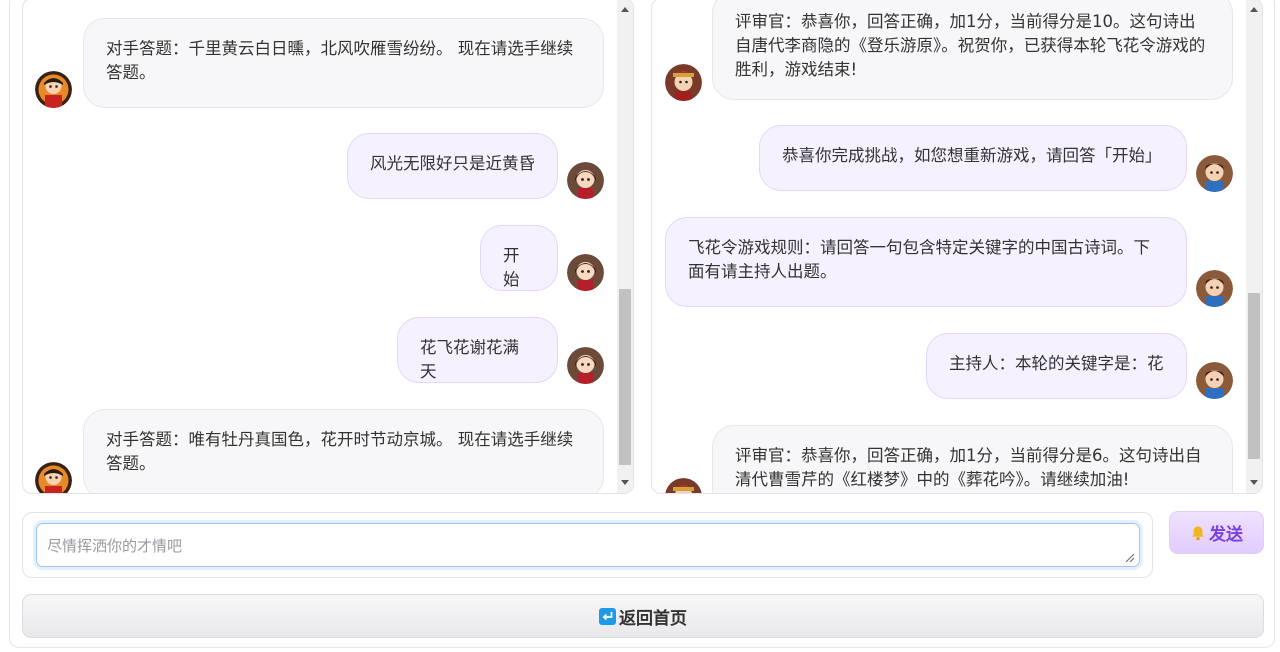  I want to click on return-icon, so click(607, 616).